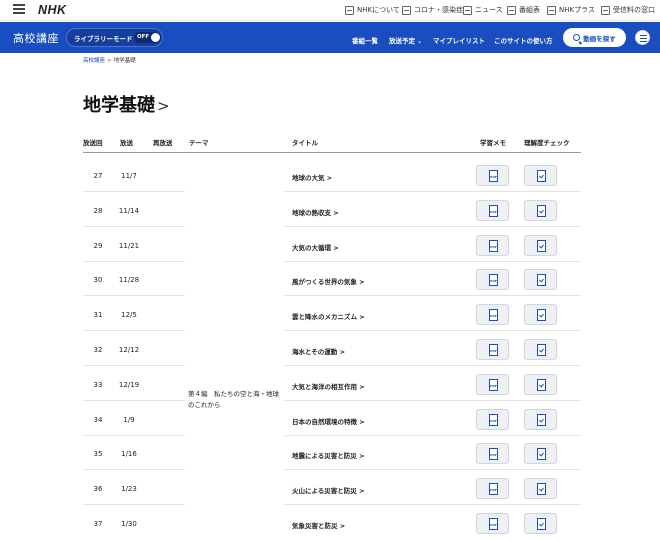  What do you see at coordinates (98, 210) in the screenshot?
I see `episode-number: 28` at bounding box center [98, 210].